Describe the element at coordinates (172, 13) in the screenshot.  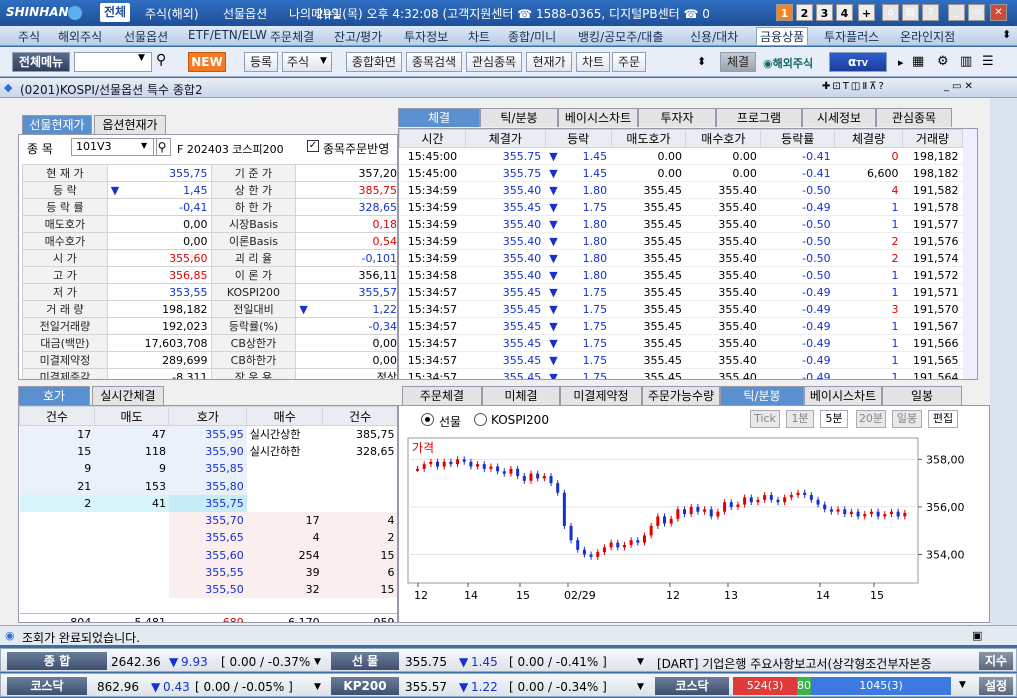
I see `menu-stock-overseas: 주식(해외)` at that location.